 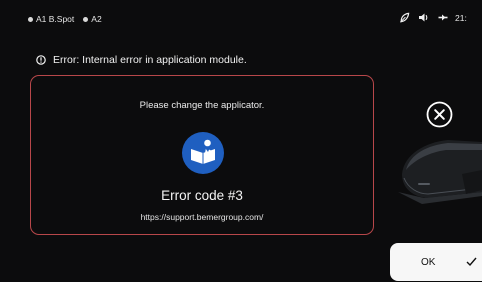 What do you see at coordinates (404, 17) in the screenshot?
I see `leaf-icon` at bounding box center [404, 17].